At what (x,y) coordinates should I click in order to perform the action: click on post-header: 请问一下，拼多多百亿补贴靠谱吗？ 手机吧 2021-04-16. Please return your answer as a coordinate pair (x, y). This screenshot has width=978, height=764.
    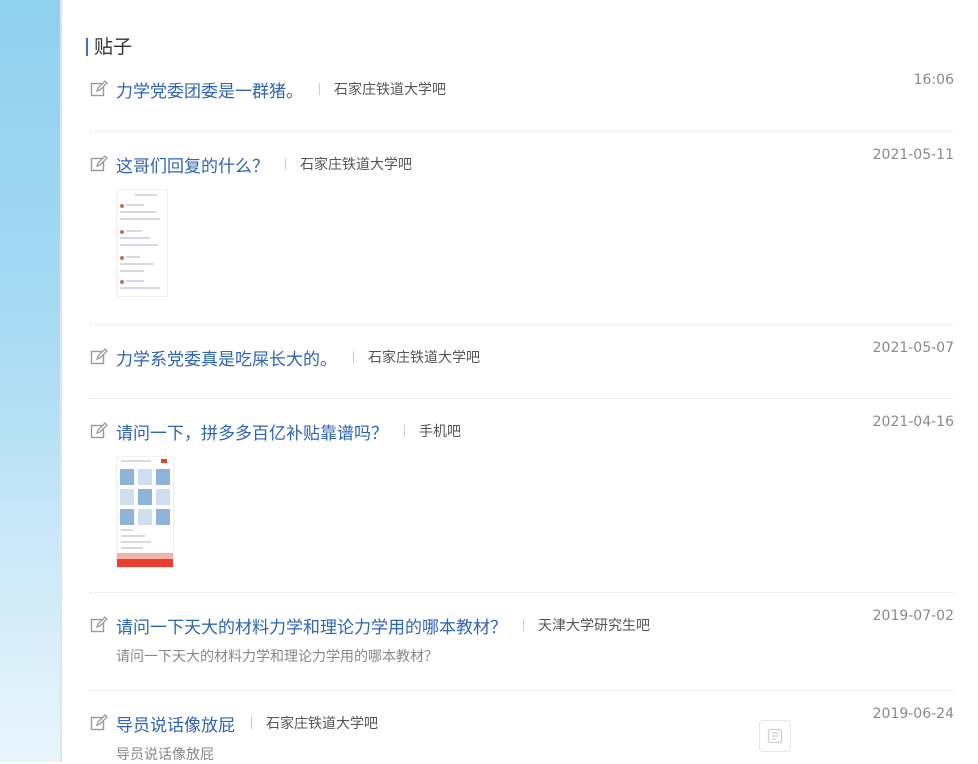
    Looking at the image, I should click on (522, 429).